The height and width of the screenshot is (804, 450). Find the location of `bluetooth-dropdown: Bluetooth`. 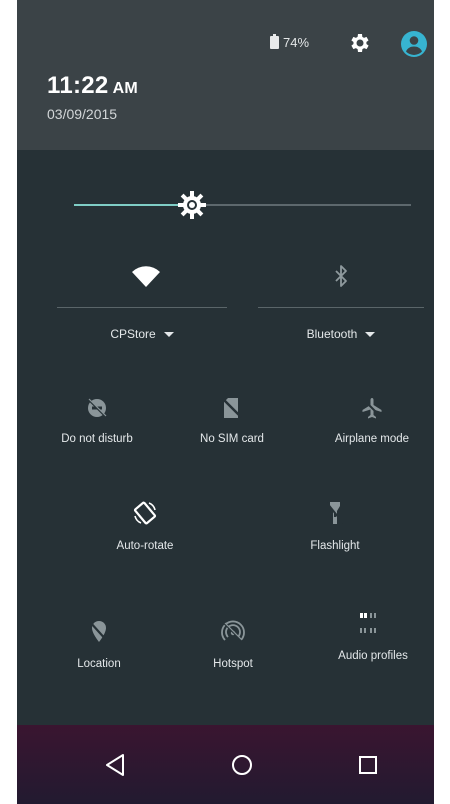

bluetooth-dropdown: Bluetooth is located at coordinates (341, 334).